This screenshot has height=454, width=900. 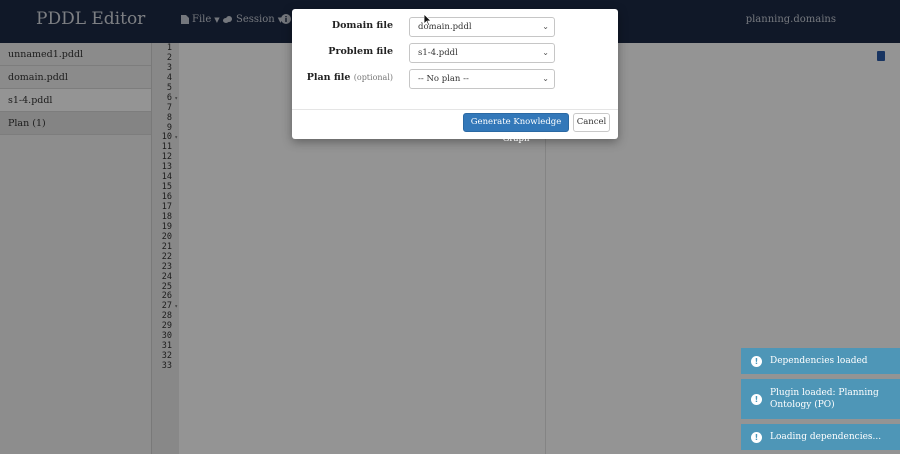 I want to click on plan-optional-text: (optional), so click(x=373, y=77).